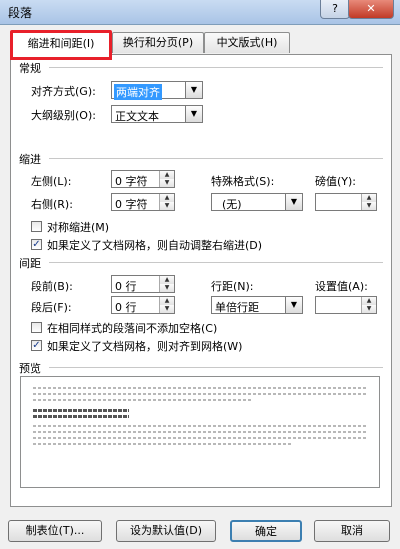 The width and height of the screenshot is (400, 549). What do you see at coordinates (336, 181) in the screenshot?
I see `indent-by-label: 磅值(Y):` at bounding box center [336, 181].